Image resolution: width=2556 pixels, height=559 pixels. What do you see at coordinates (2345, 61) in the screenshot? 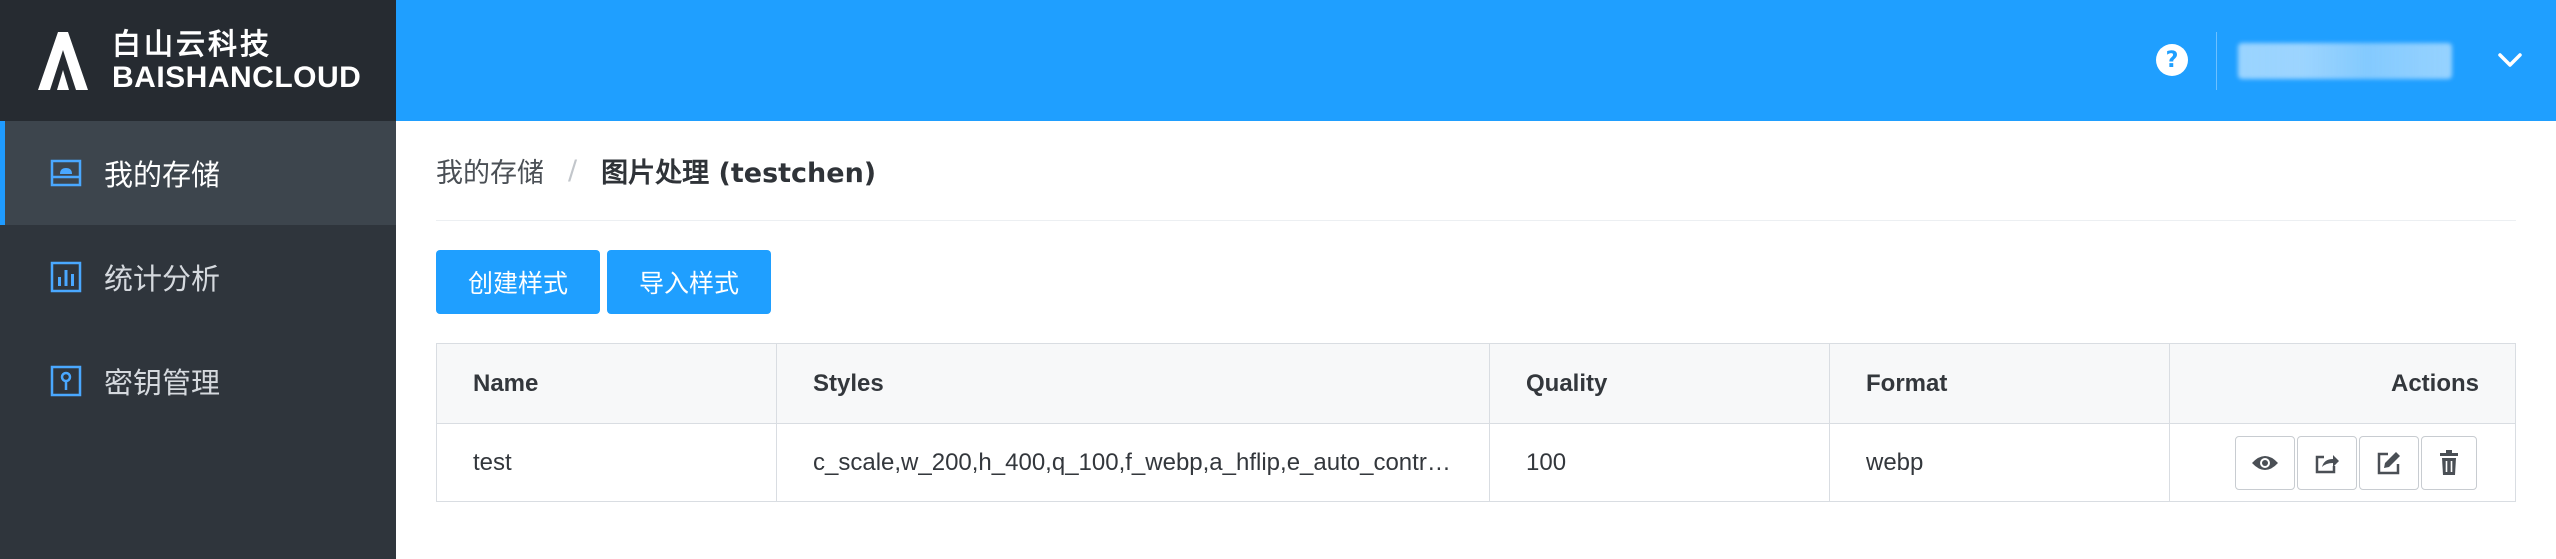
I see `user-account-name` at bounding box center [2345, 61].